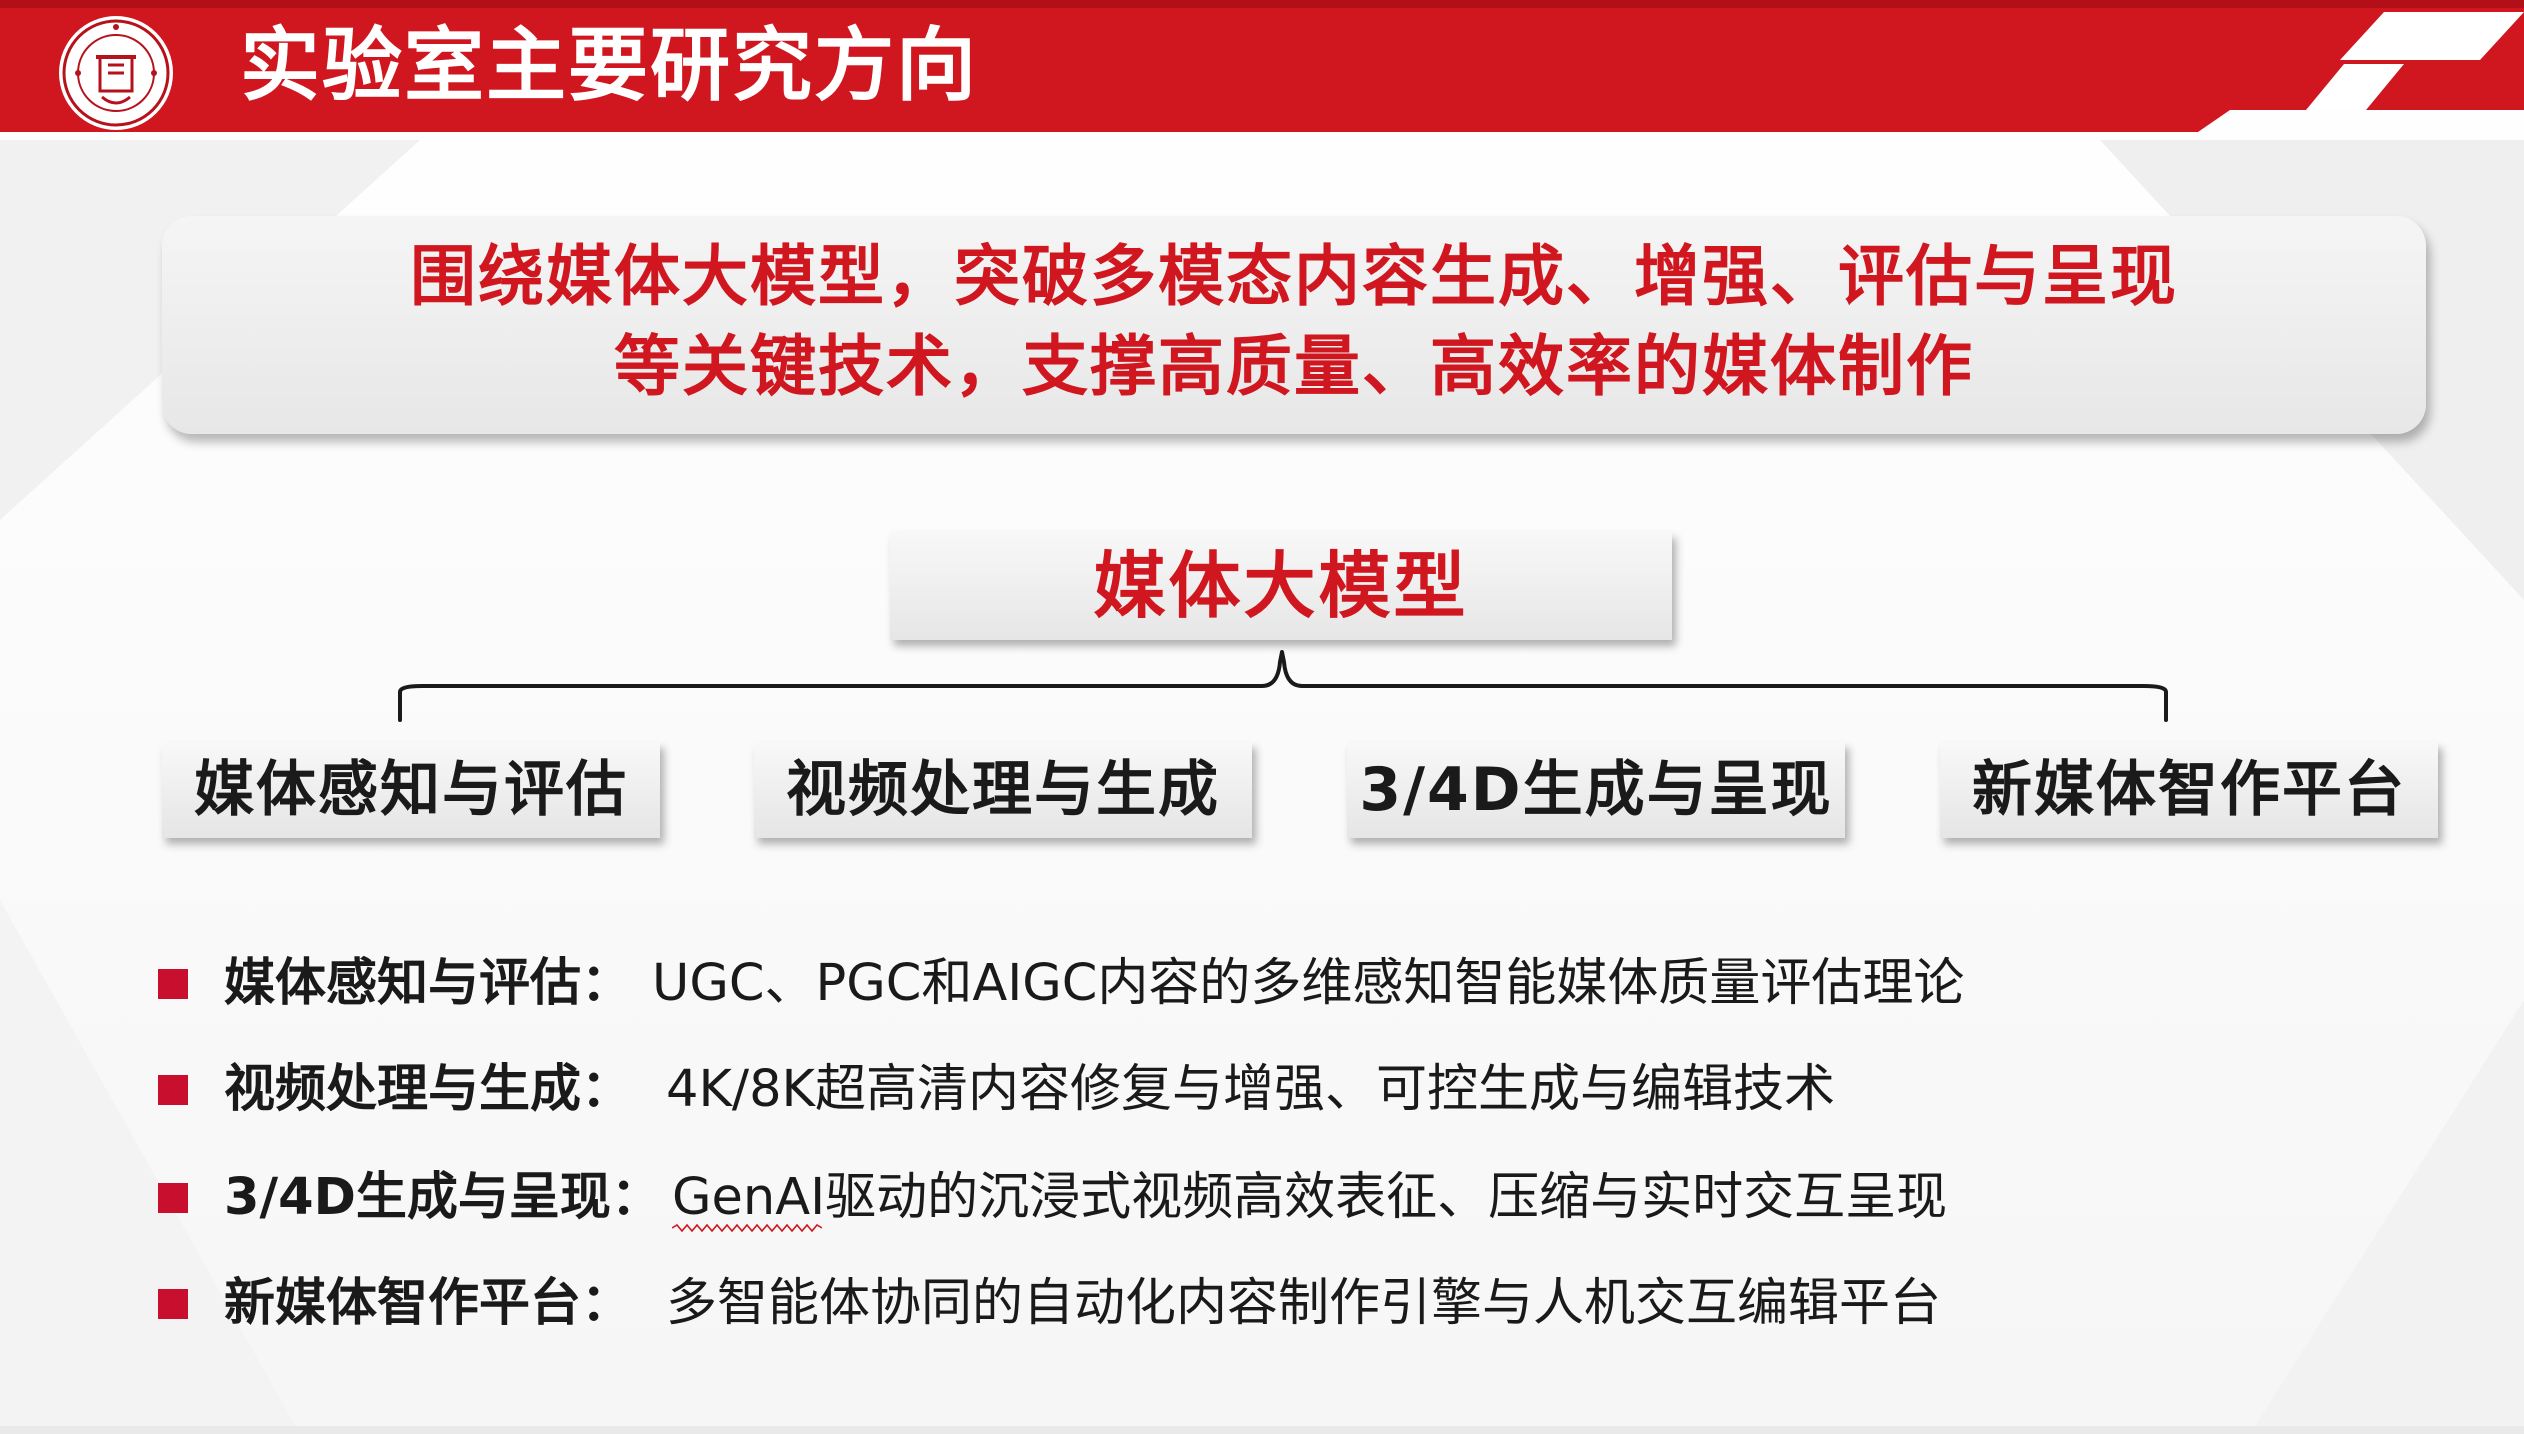 The height and width of the screenshot is (1434, 2524). I want to click on category-label: 视频处理与生成, so click(1003, 790).